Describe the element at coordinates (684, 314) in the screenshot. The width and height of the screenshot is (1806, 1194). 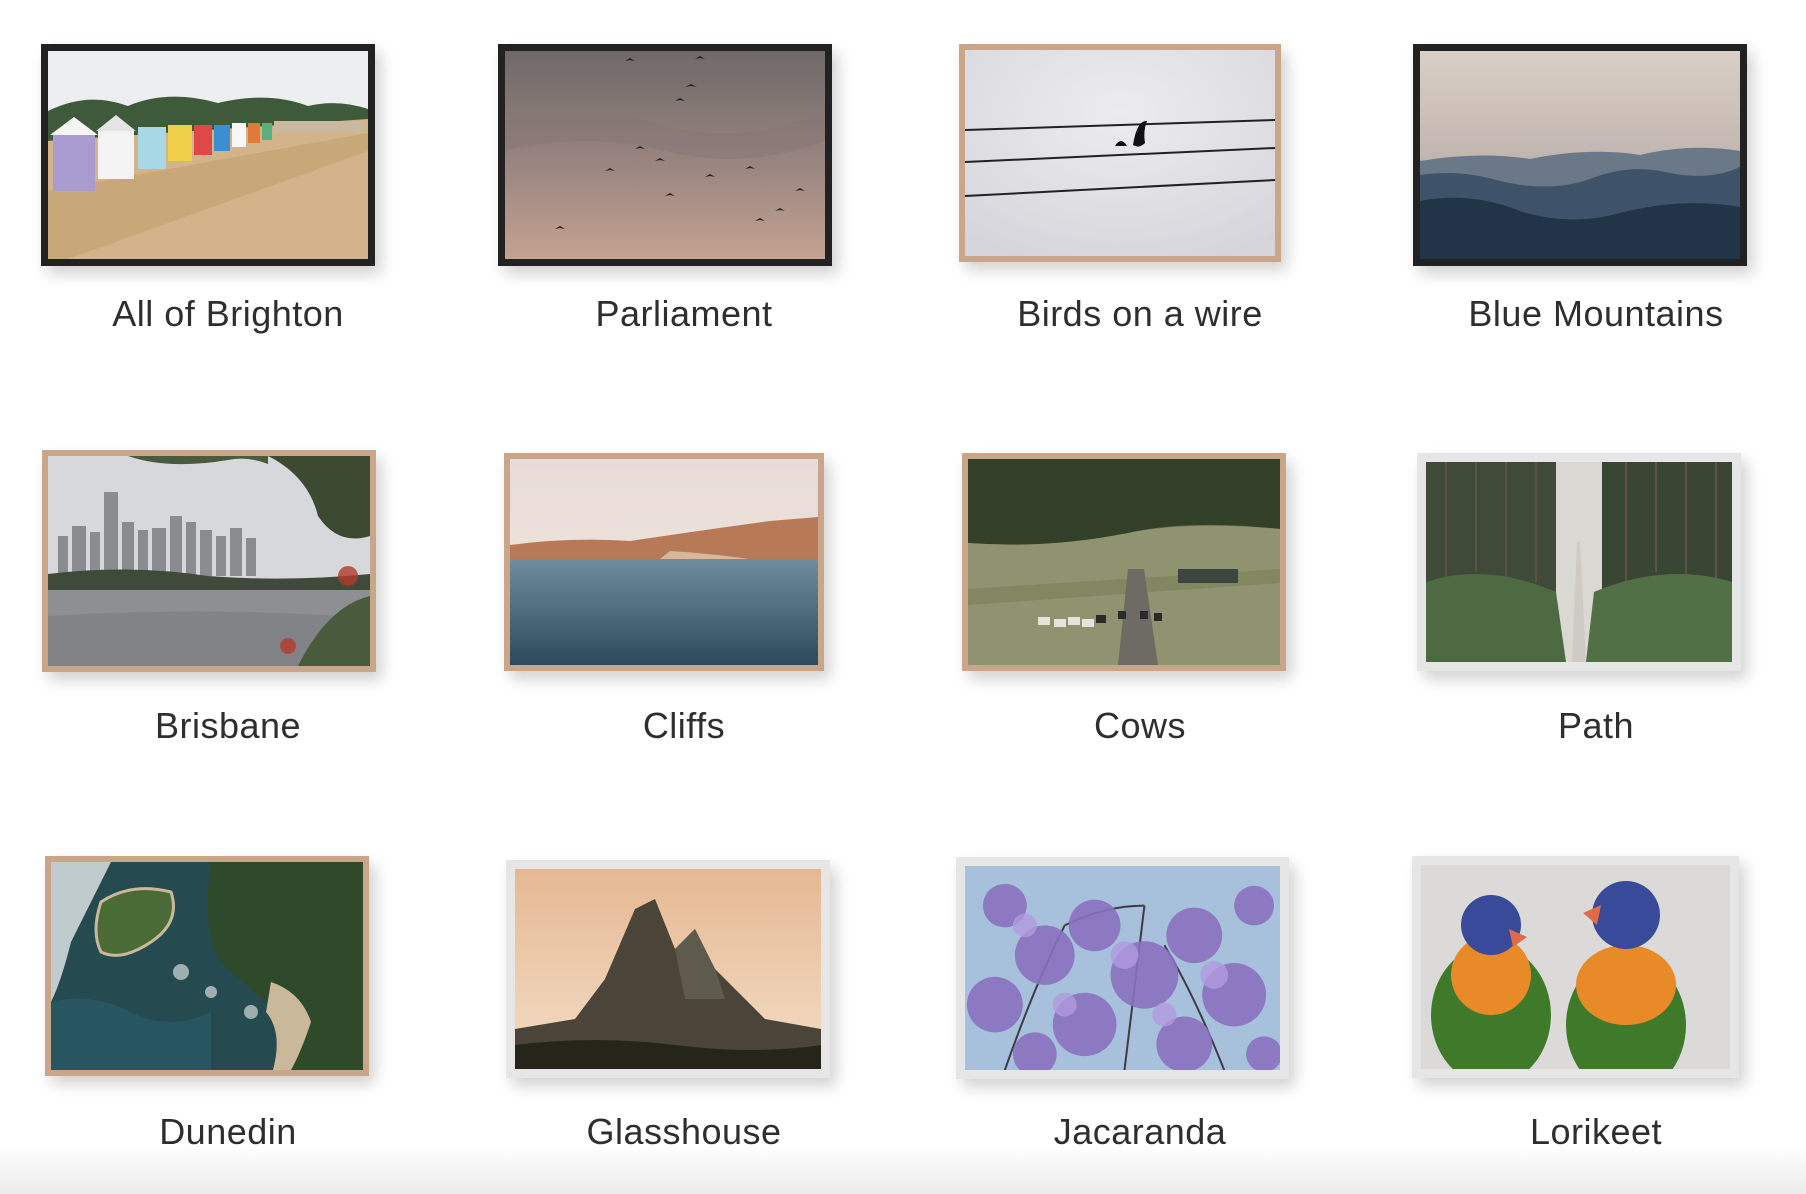
I see `print-title: Parliament` at that location.